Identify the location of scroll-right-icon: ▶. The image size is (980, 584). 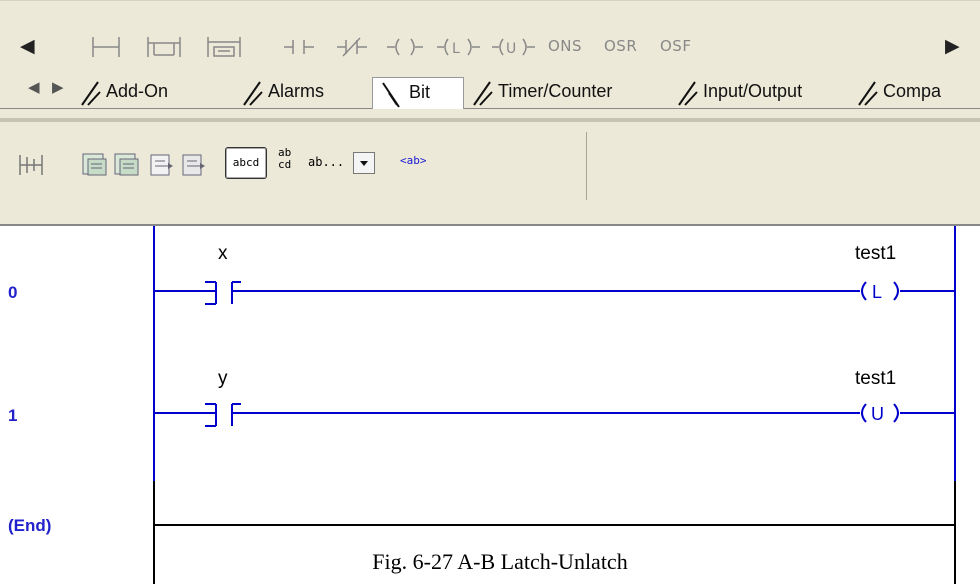
(952, 46).